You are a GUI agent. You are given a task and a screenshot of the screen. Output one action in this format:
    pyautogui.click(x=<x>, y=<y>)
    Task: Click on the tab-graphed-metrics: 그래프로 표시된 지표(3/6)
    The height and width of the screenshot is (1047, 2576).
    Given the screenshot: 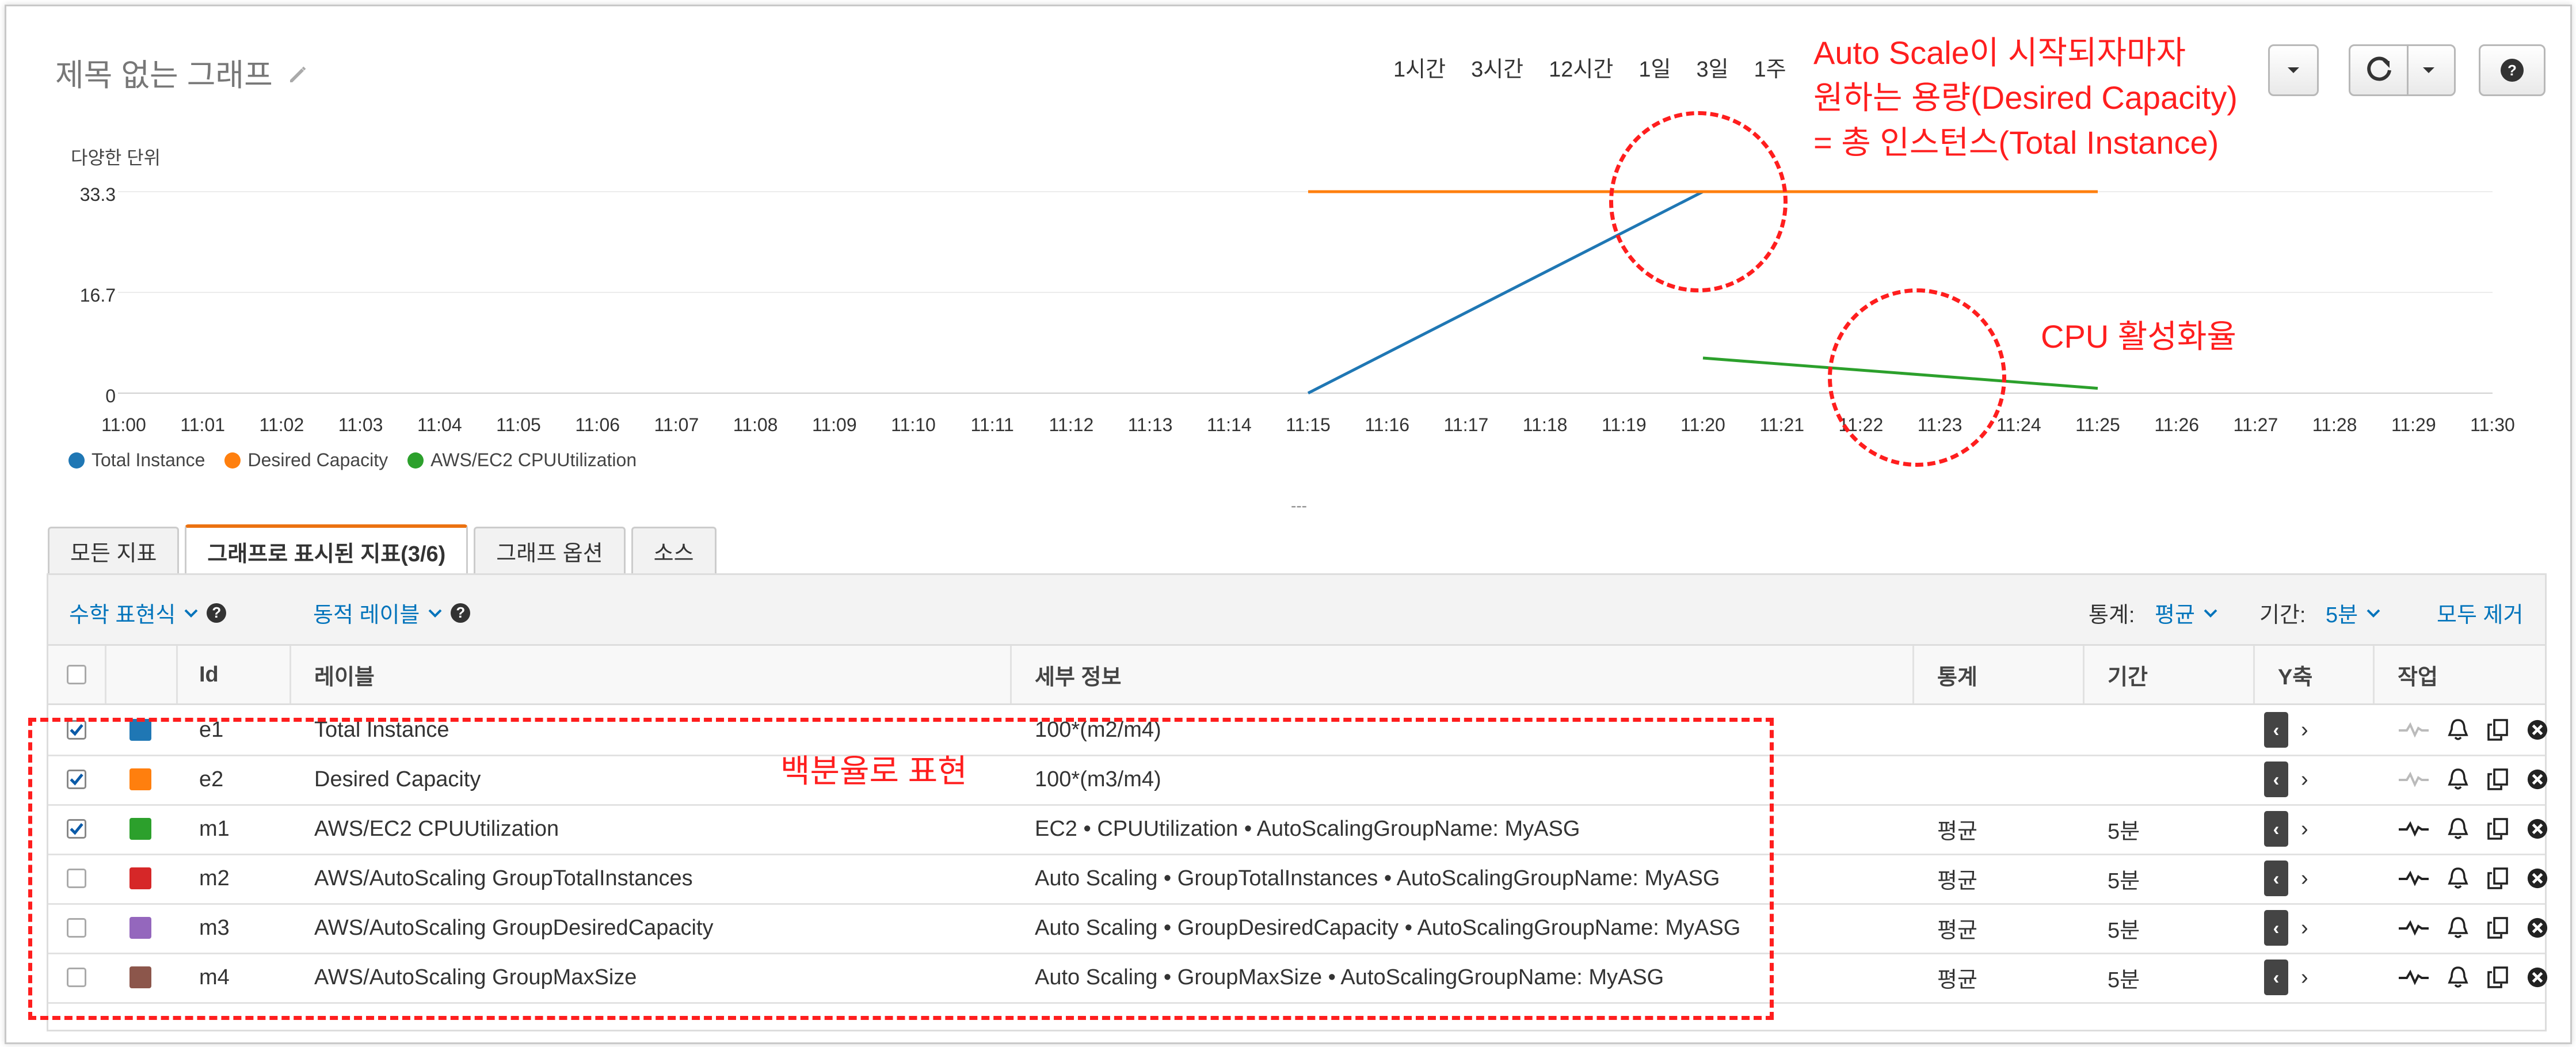 What is the action you would take?
    pyautogui.click(x=326, y=549)
    